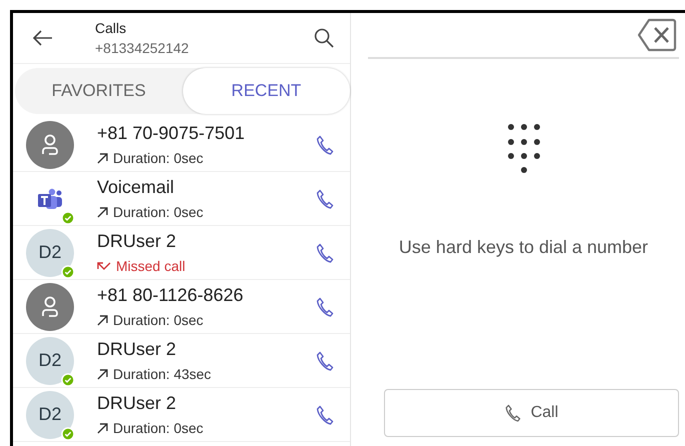 The width and height of the screenshot is (685, 446). What do you see at coordinates (136, 187) in the screenshot?
I see `caller-name: Voicemail` at bounding box center [136, 187].